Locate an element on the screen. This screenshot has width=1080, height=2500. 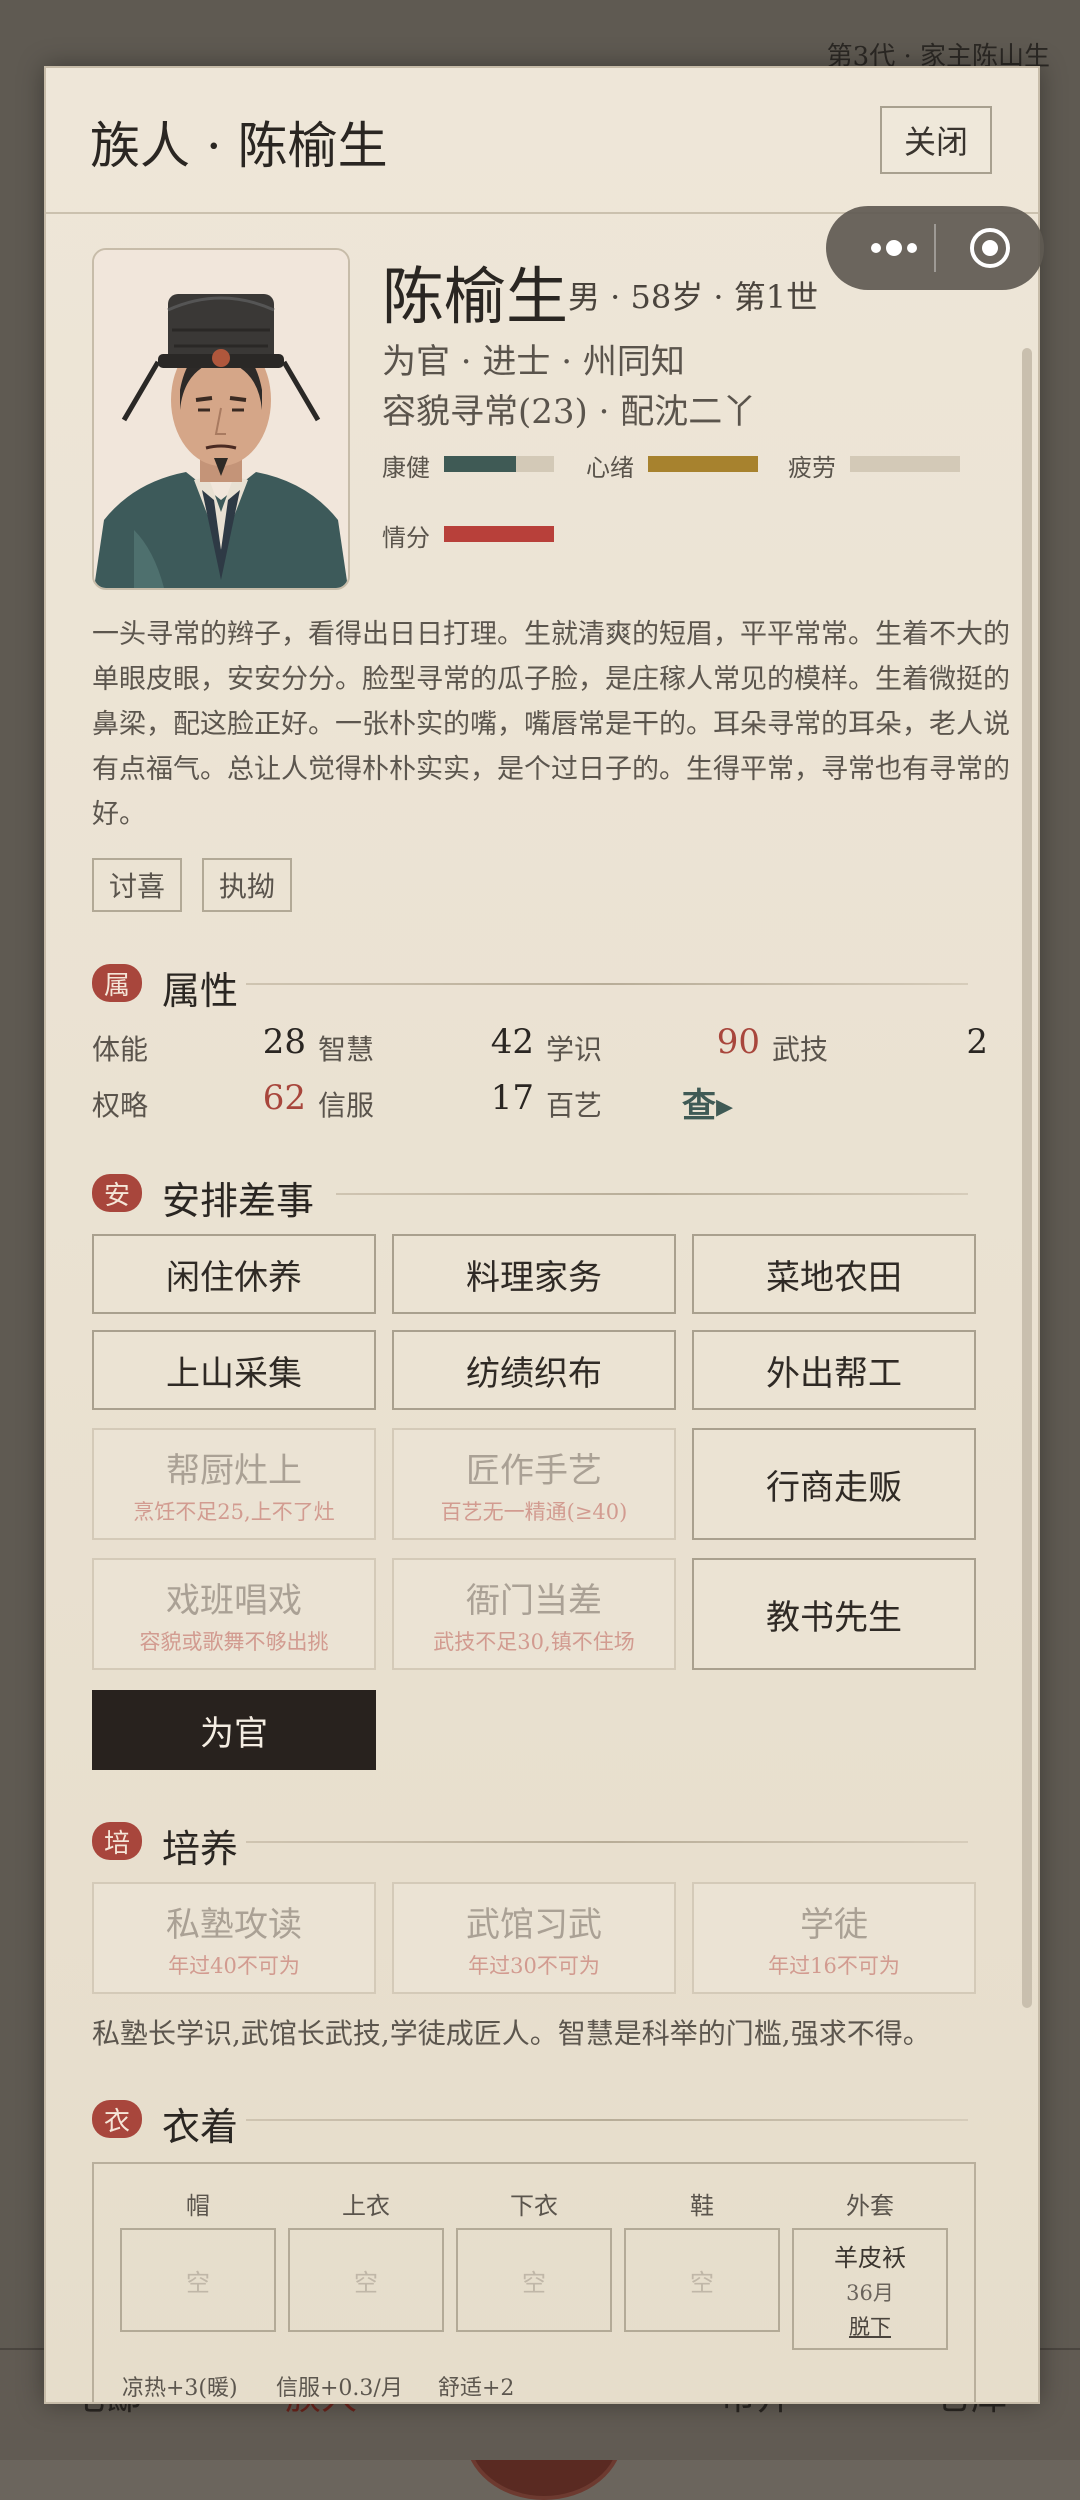
job-button: 纺绩织布 is located at coordinates (534, 1370).